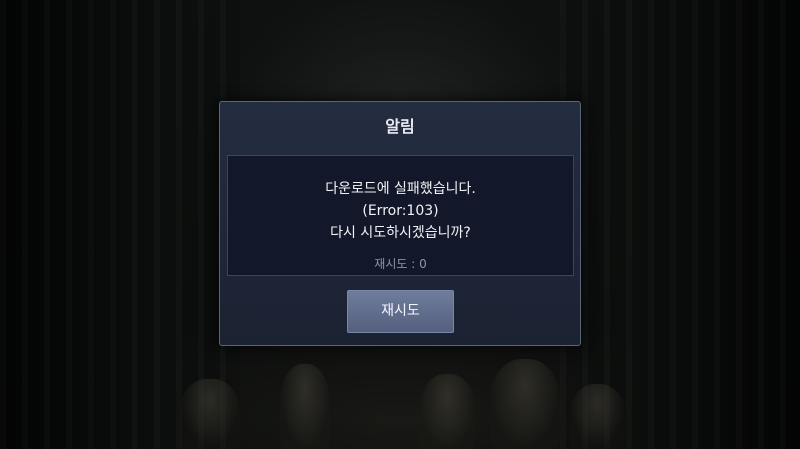  Describe the element at coordinates (400, 264) in the screenshot. I see `retry-count-label: 재시도 : 0` at that location.